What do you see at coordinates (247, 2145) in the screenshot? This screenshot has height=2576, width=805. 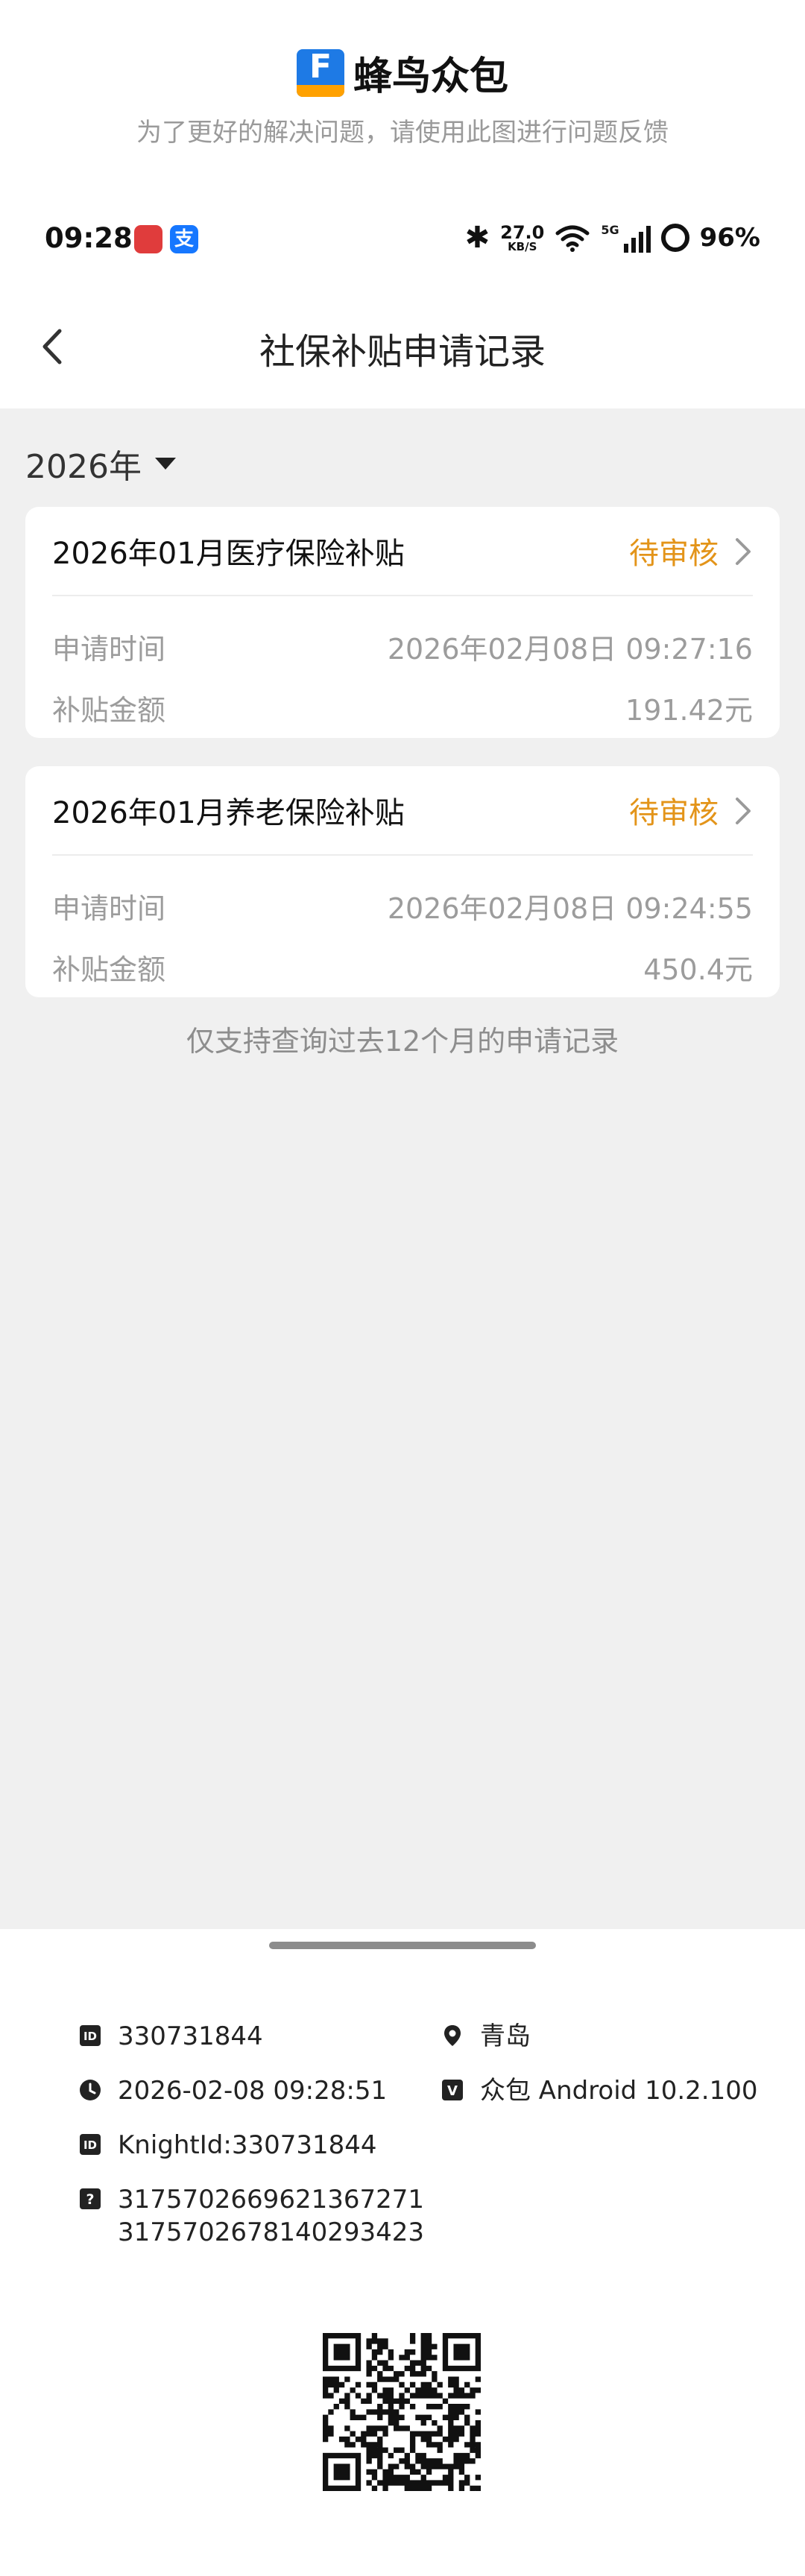 I see `knight-id-text: KnightId:330731844` at bounding box center [247, 2145].